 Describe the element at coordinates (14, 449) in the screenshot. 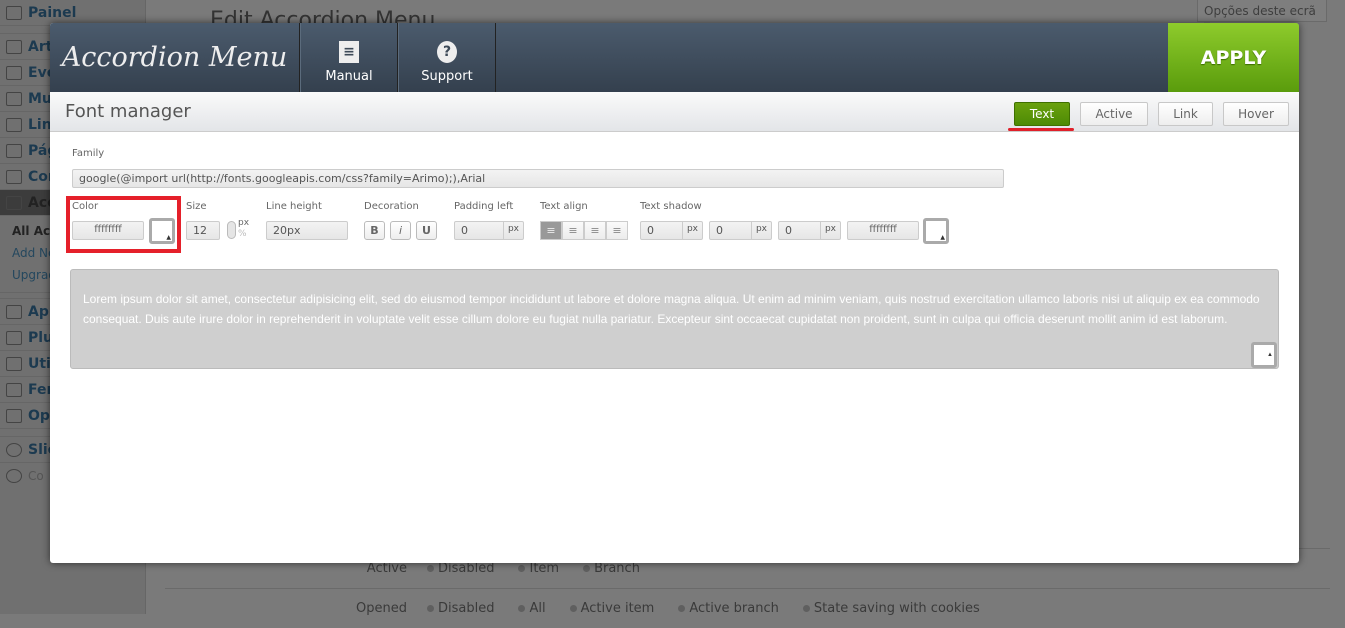

I see `gear-icon` at that location.